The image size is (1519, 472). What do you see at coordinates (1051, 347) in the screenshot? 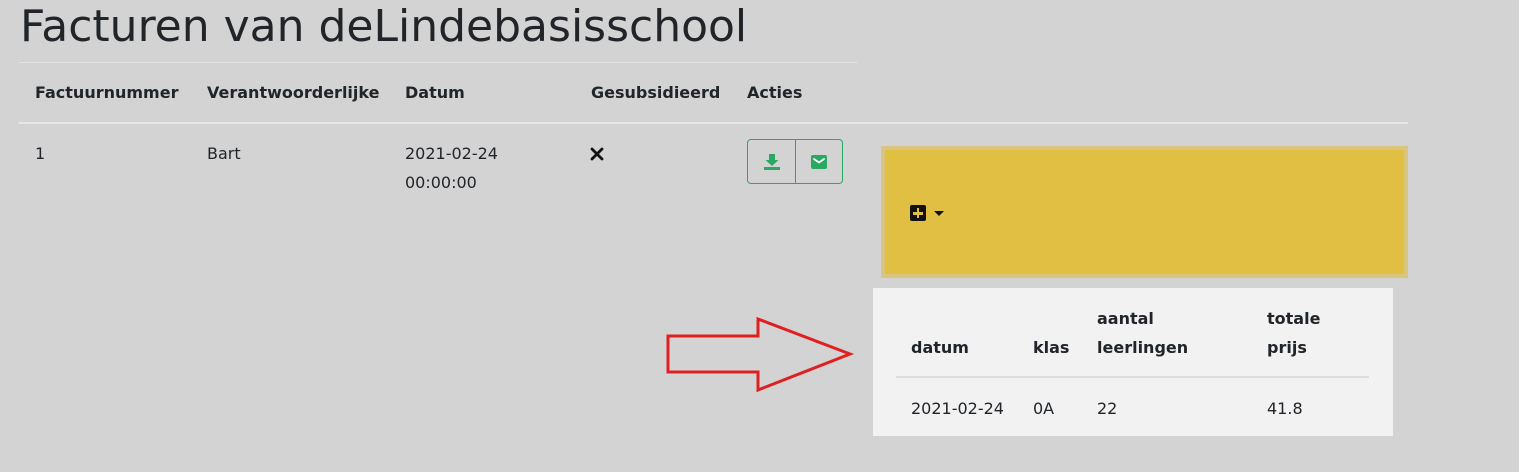
I see `details-header-class: klas` at bounding box center [1051, 347].